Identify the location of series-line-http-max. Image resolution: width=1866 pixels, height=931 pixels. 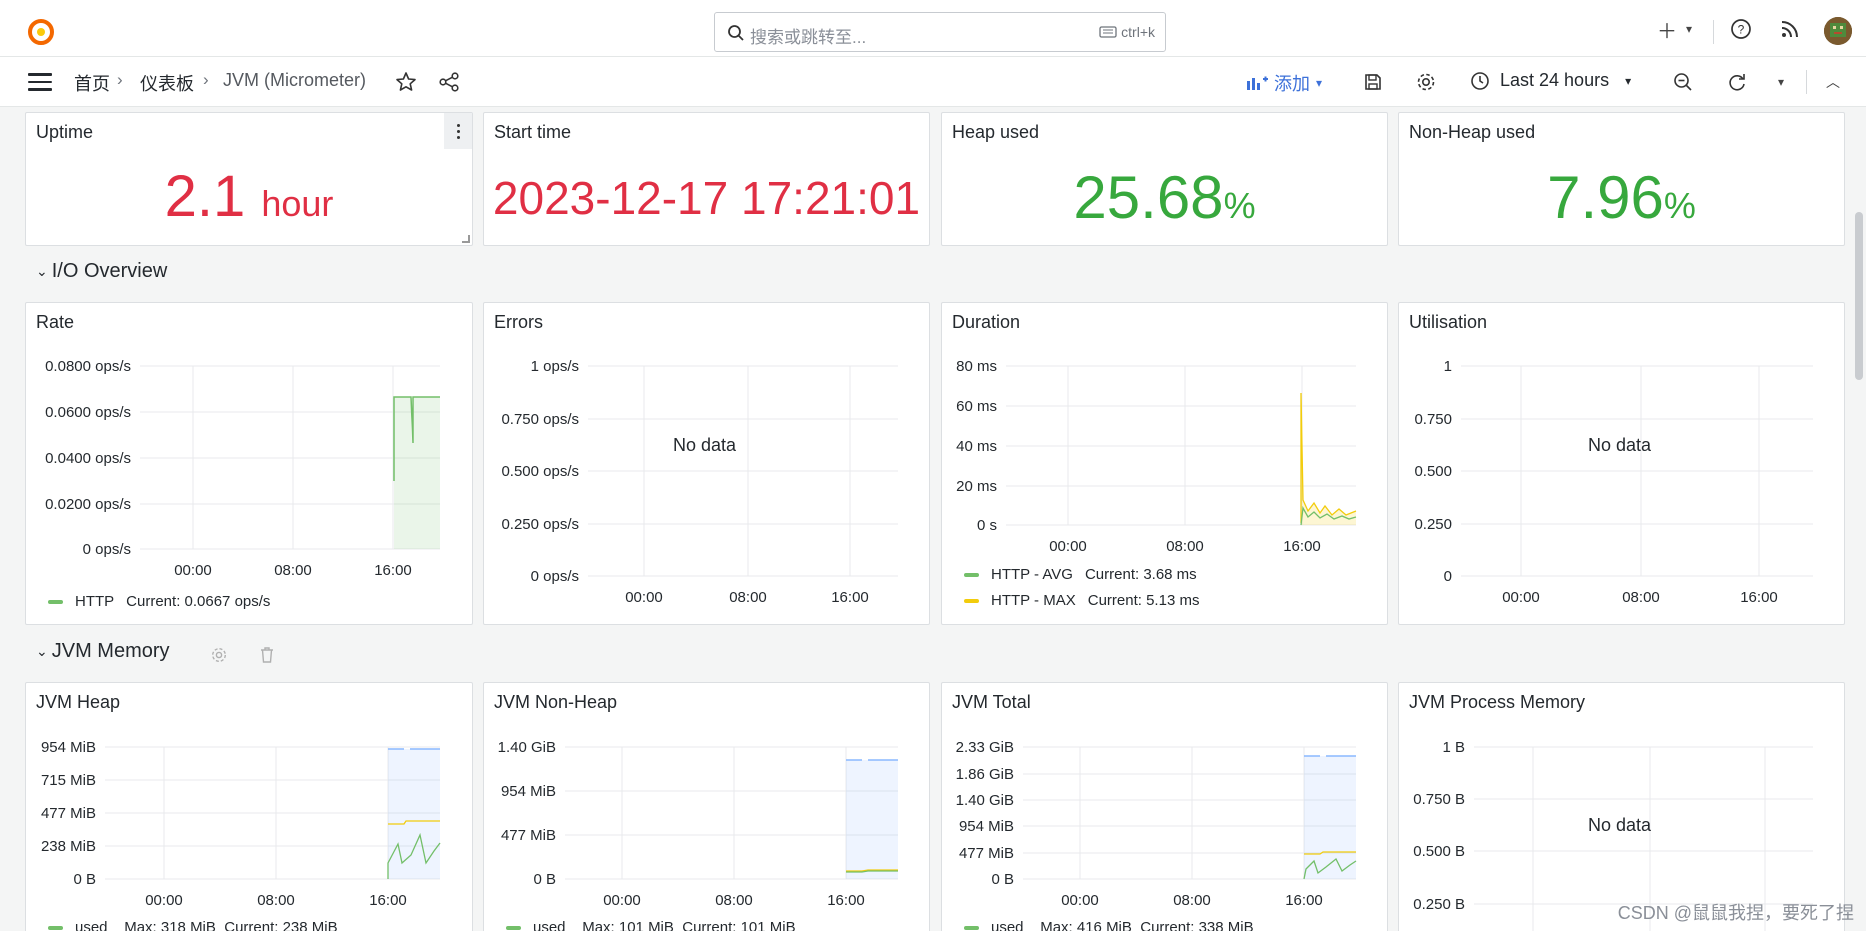
(1328, 457).